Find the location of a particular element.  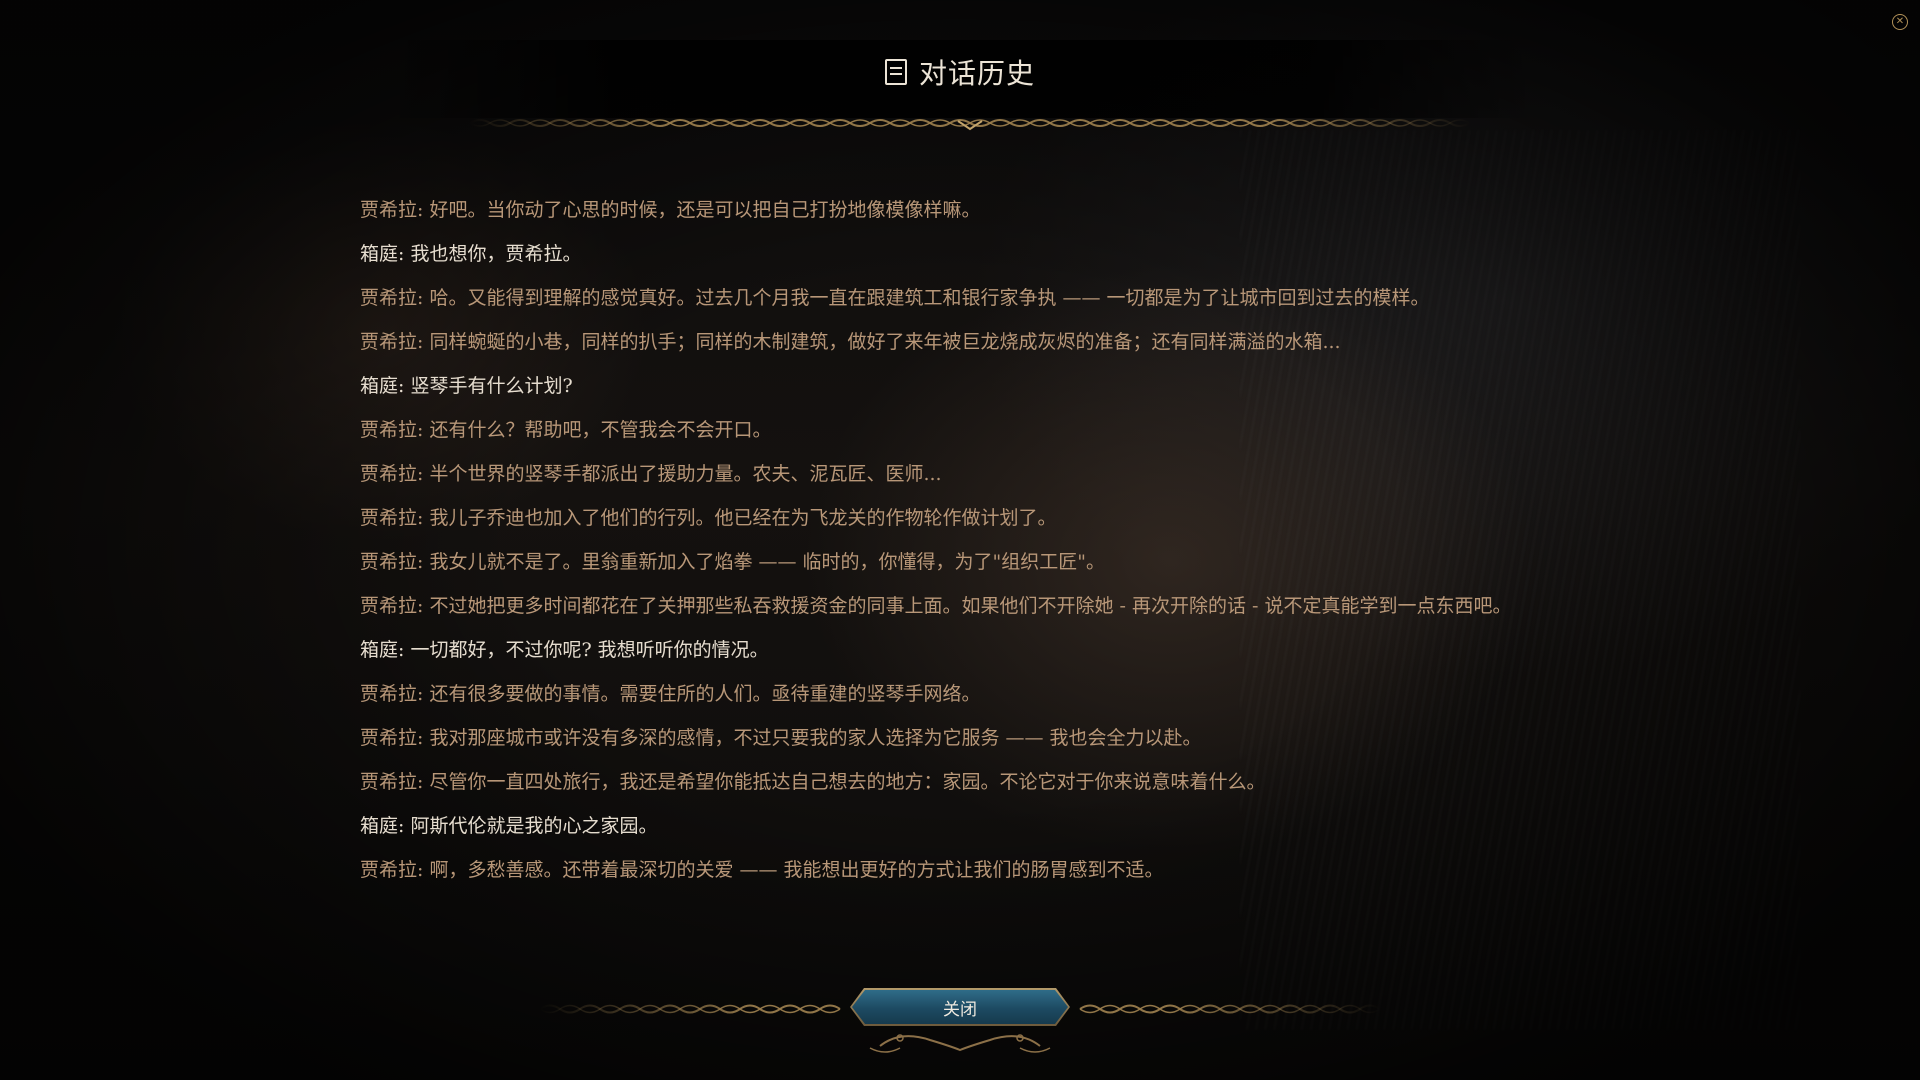

close-button: 关闭 is located at coordinates (960, 1007).